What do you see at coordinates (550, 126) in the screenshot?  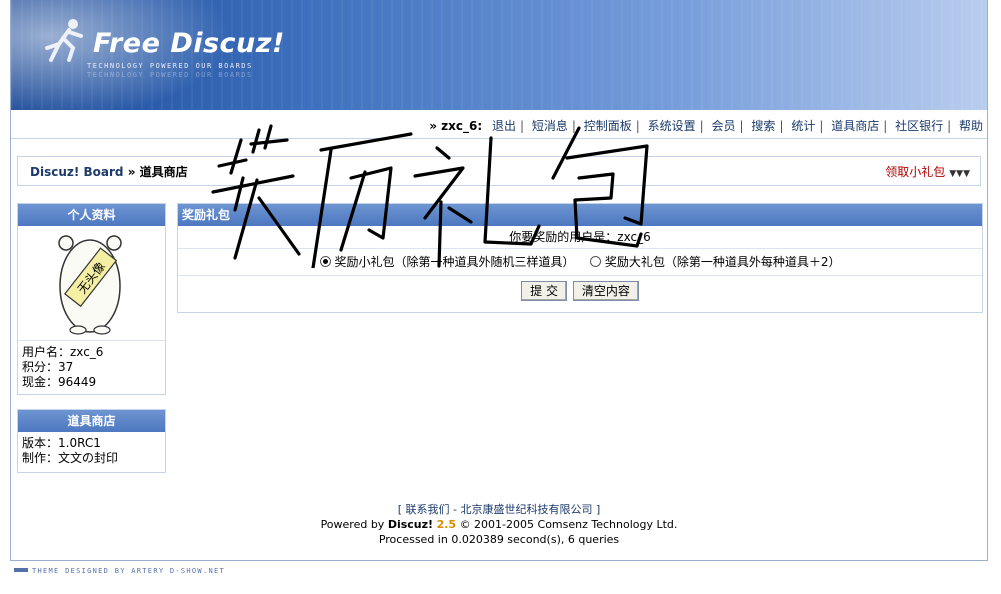 I see `nav-messages: 短消息` at bounding box center [550, 126].